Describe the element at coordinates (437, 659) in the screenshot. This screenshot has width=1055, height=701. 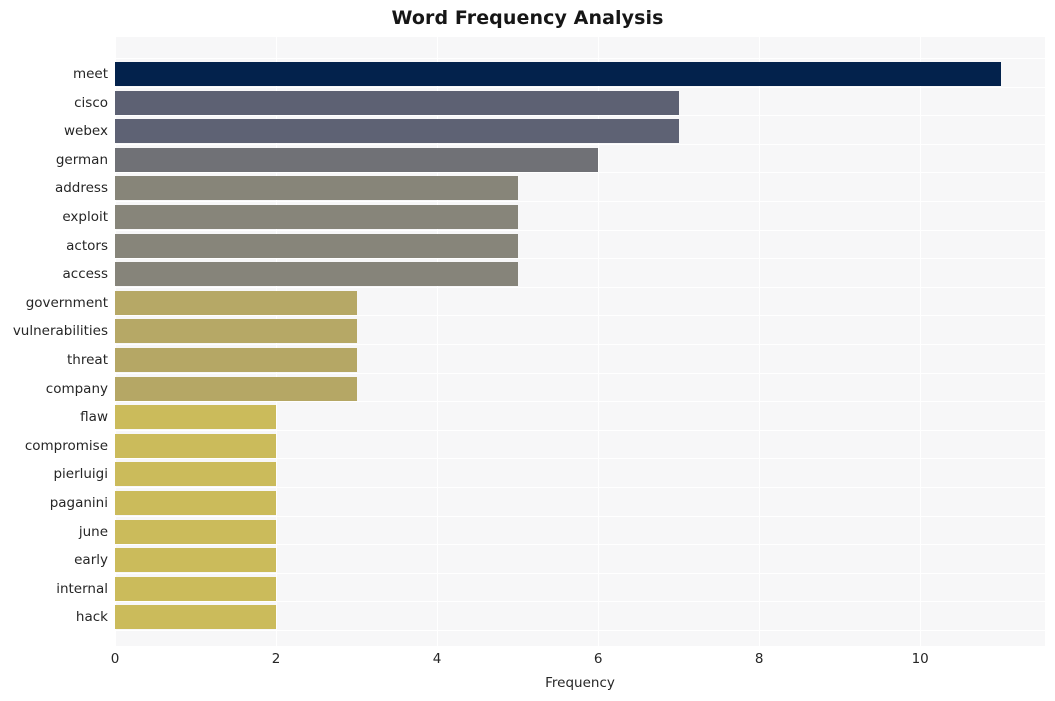
I see `x-axis-tick-label: 4` at that location.